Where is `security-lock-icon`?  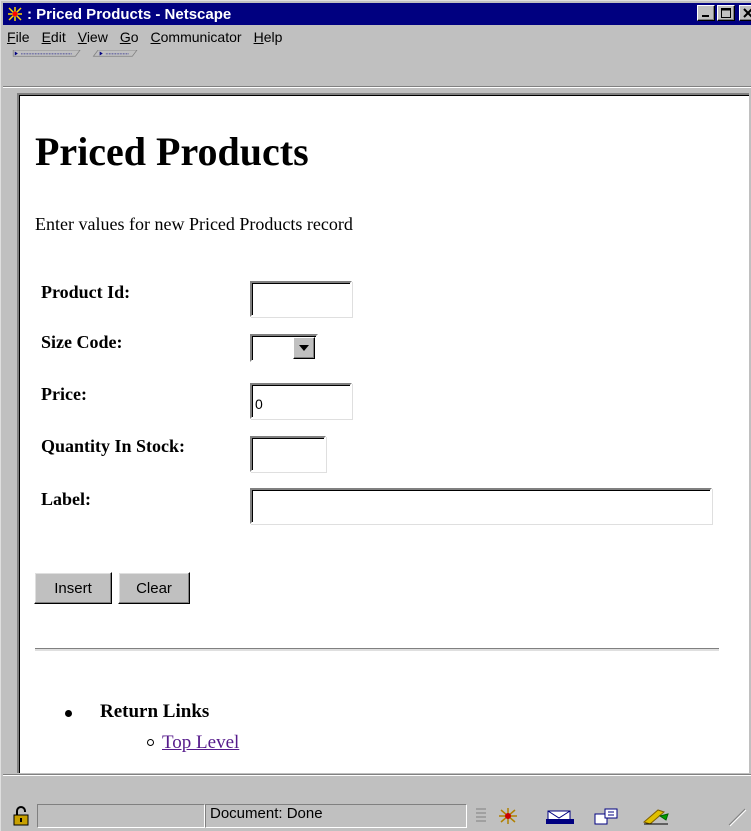
security-lock-icon is located at coordinates (22, 816).